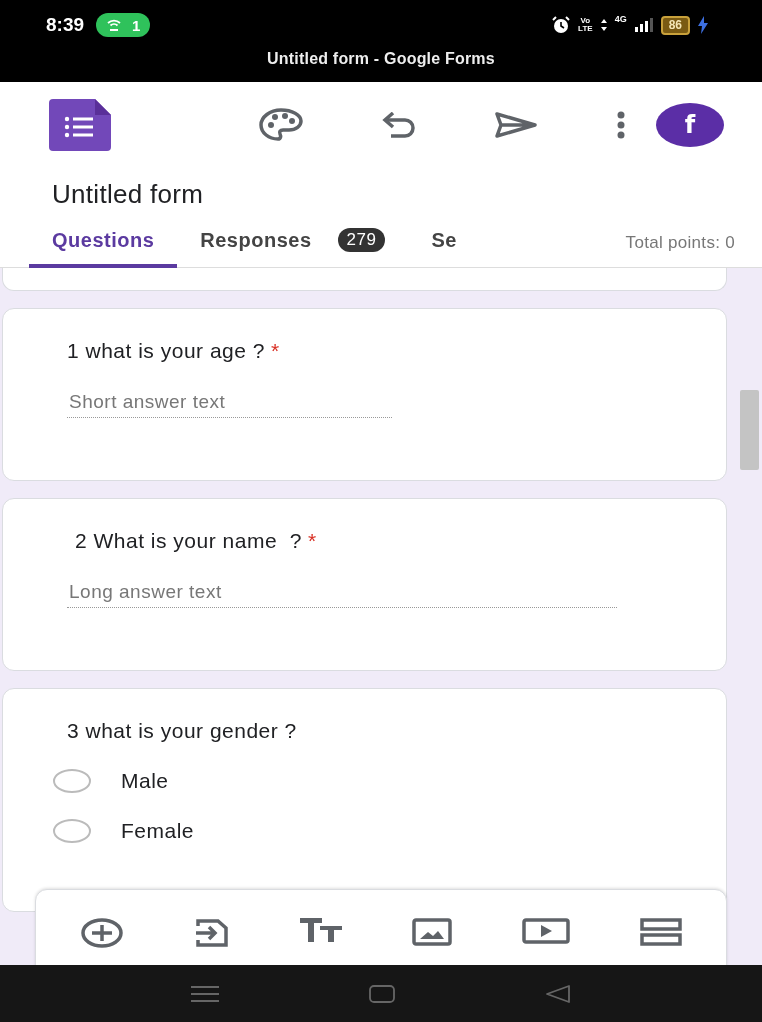 This screenshot has width=762, height=1022. What do you see at coordinates (182, 731) in the screenshot?
I see `question-title: 3 what is your gender ?` at bounding box center [182, 731].